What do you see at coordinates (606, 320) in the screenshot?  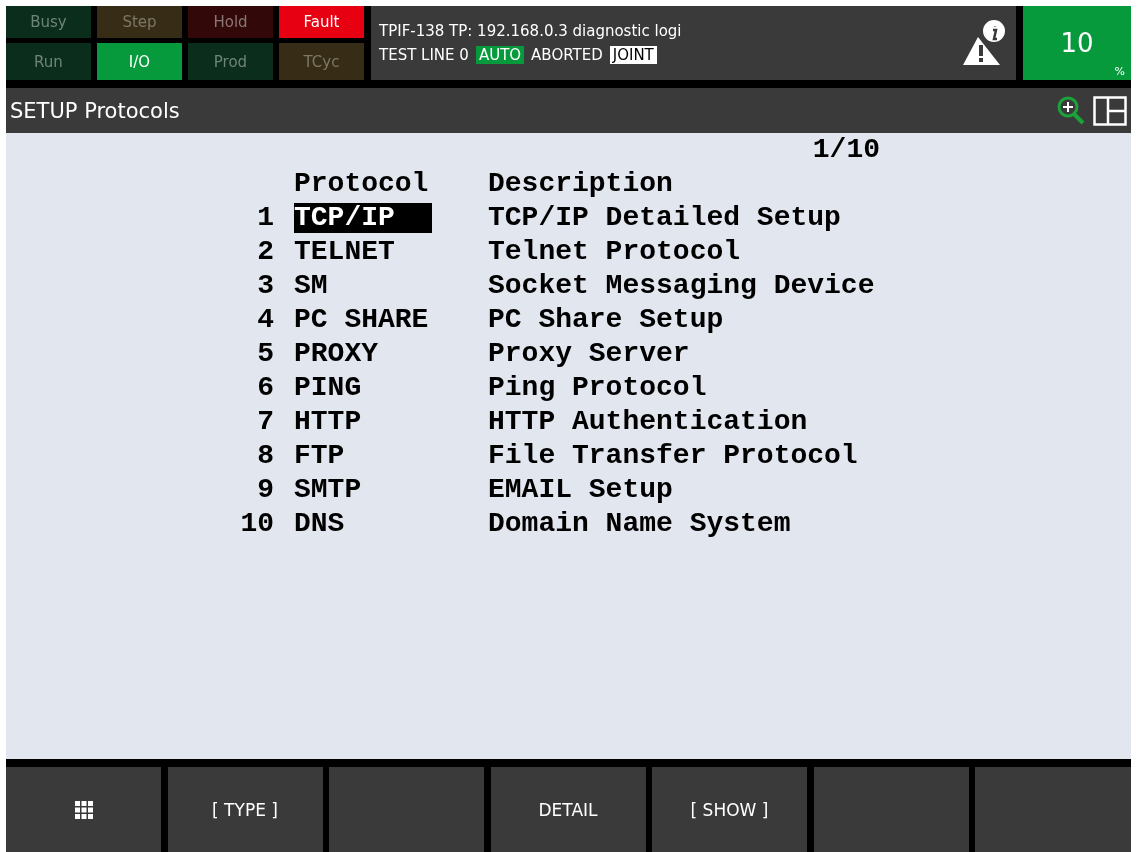 I see `description-cell-text: PC Share Setup` at bounding box center [606, 320].